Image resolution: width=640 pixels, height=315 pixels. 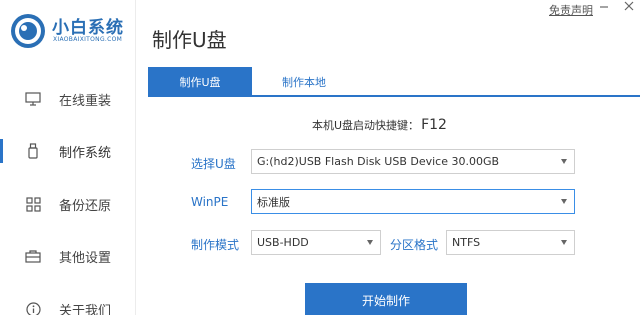 I want to click on sidebar-item-make-system: 制作系统, so click(x=68, y=151).